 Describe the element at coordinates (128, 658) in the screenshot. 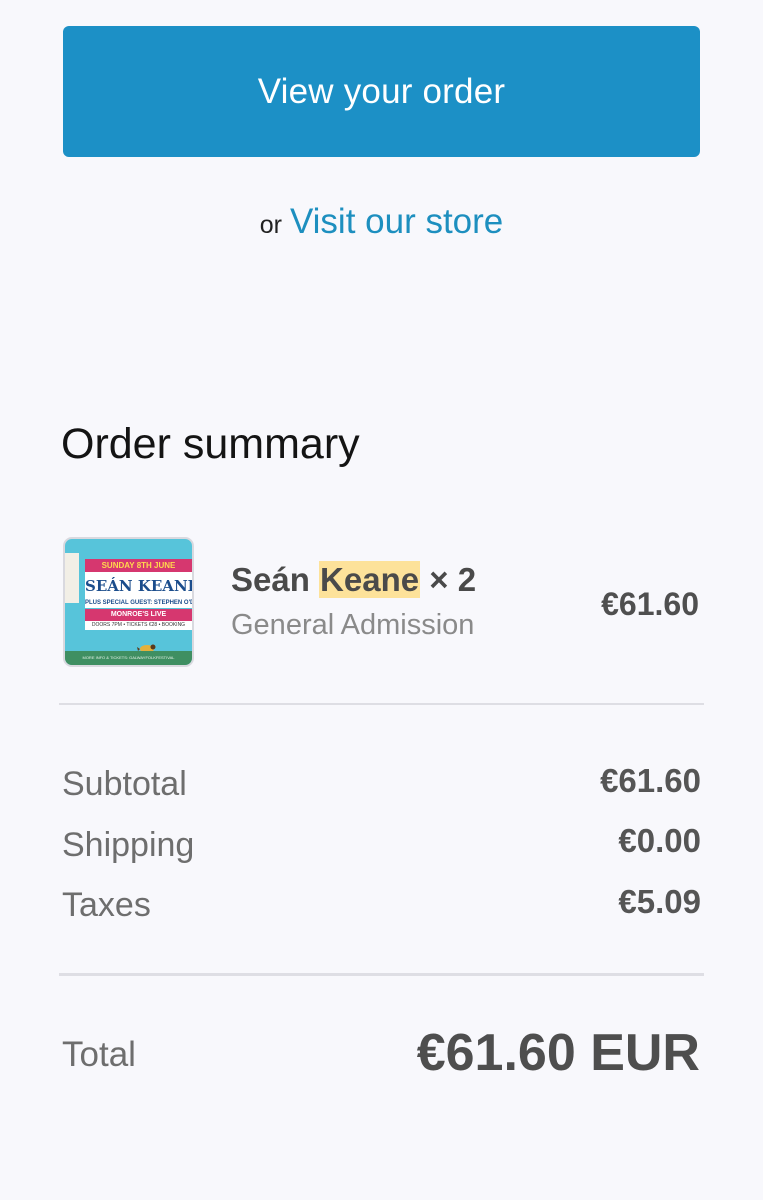

I see `poster-footer-line: MORE INFO & TICKETS: GALWAYFOLKFESTIVAL` at that location.